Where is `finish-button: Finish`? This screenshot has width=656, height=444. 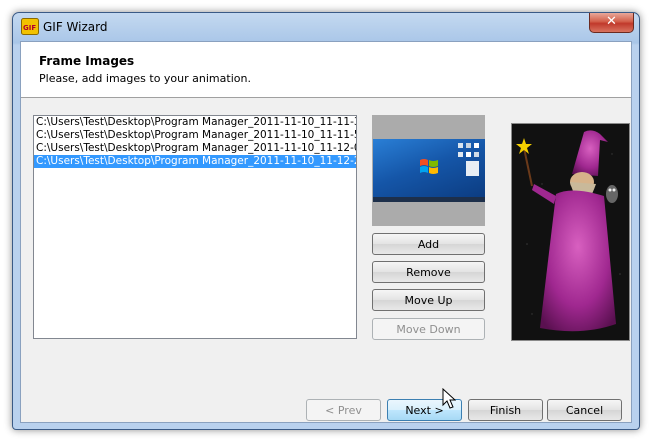
finish-button: Finish is located at coordinates (505, 410).